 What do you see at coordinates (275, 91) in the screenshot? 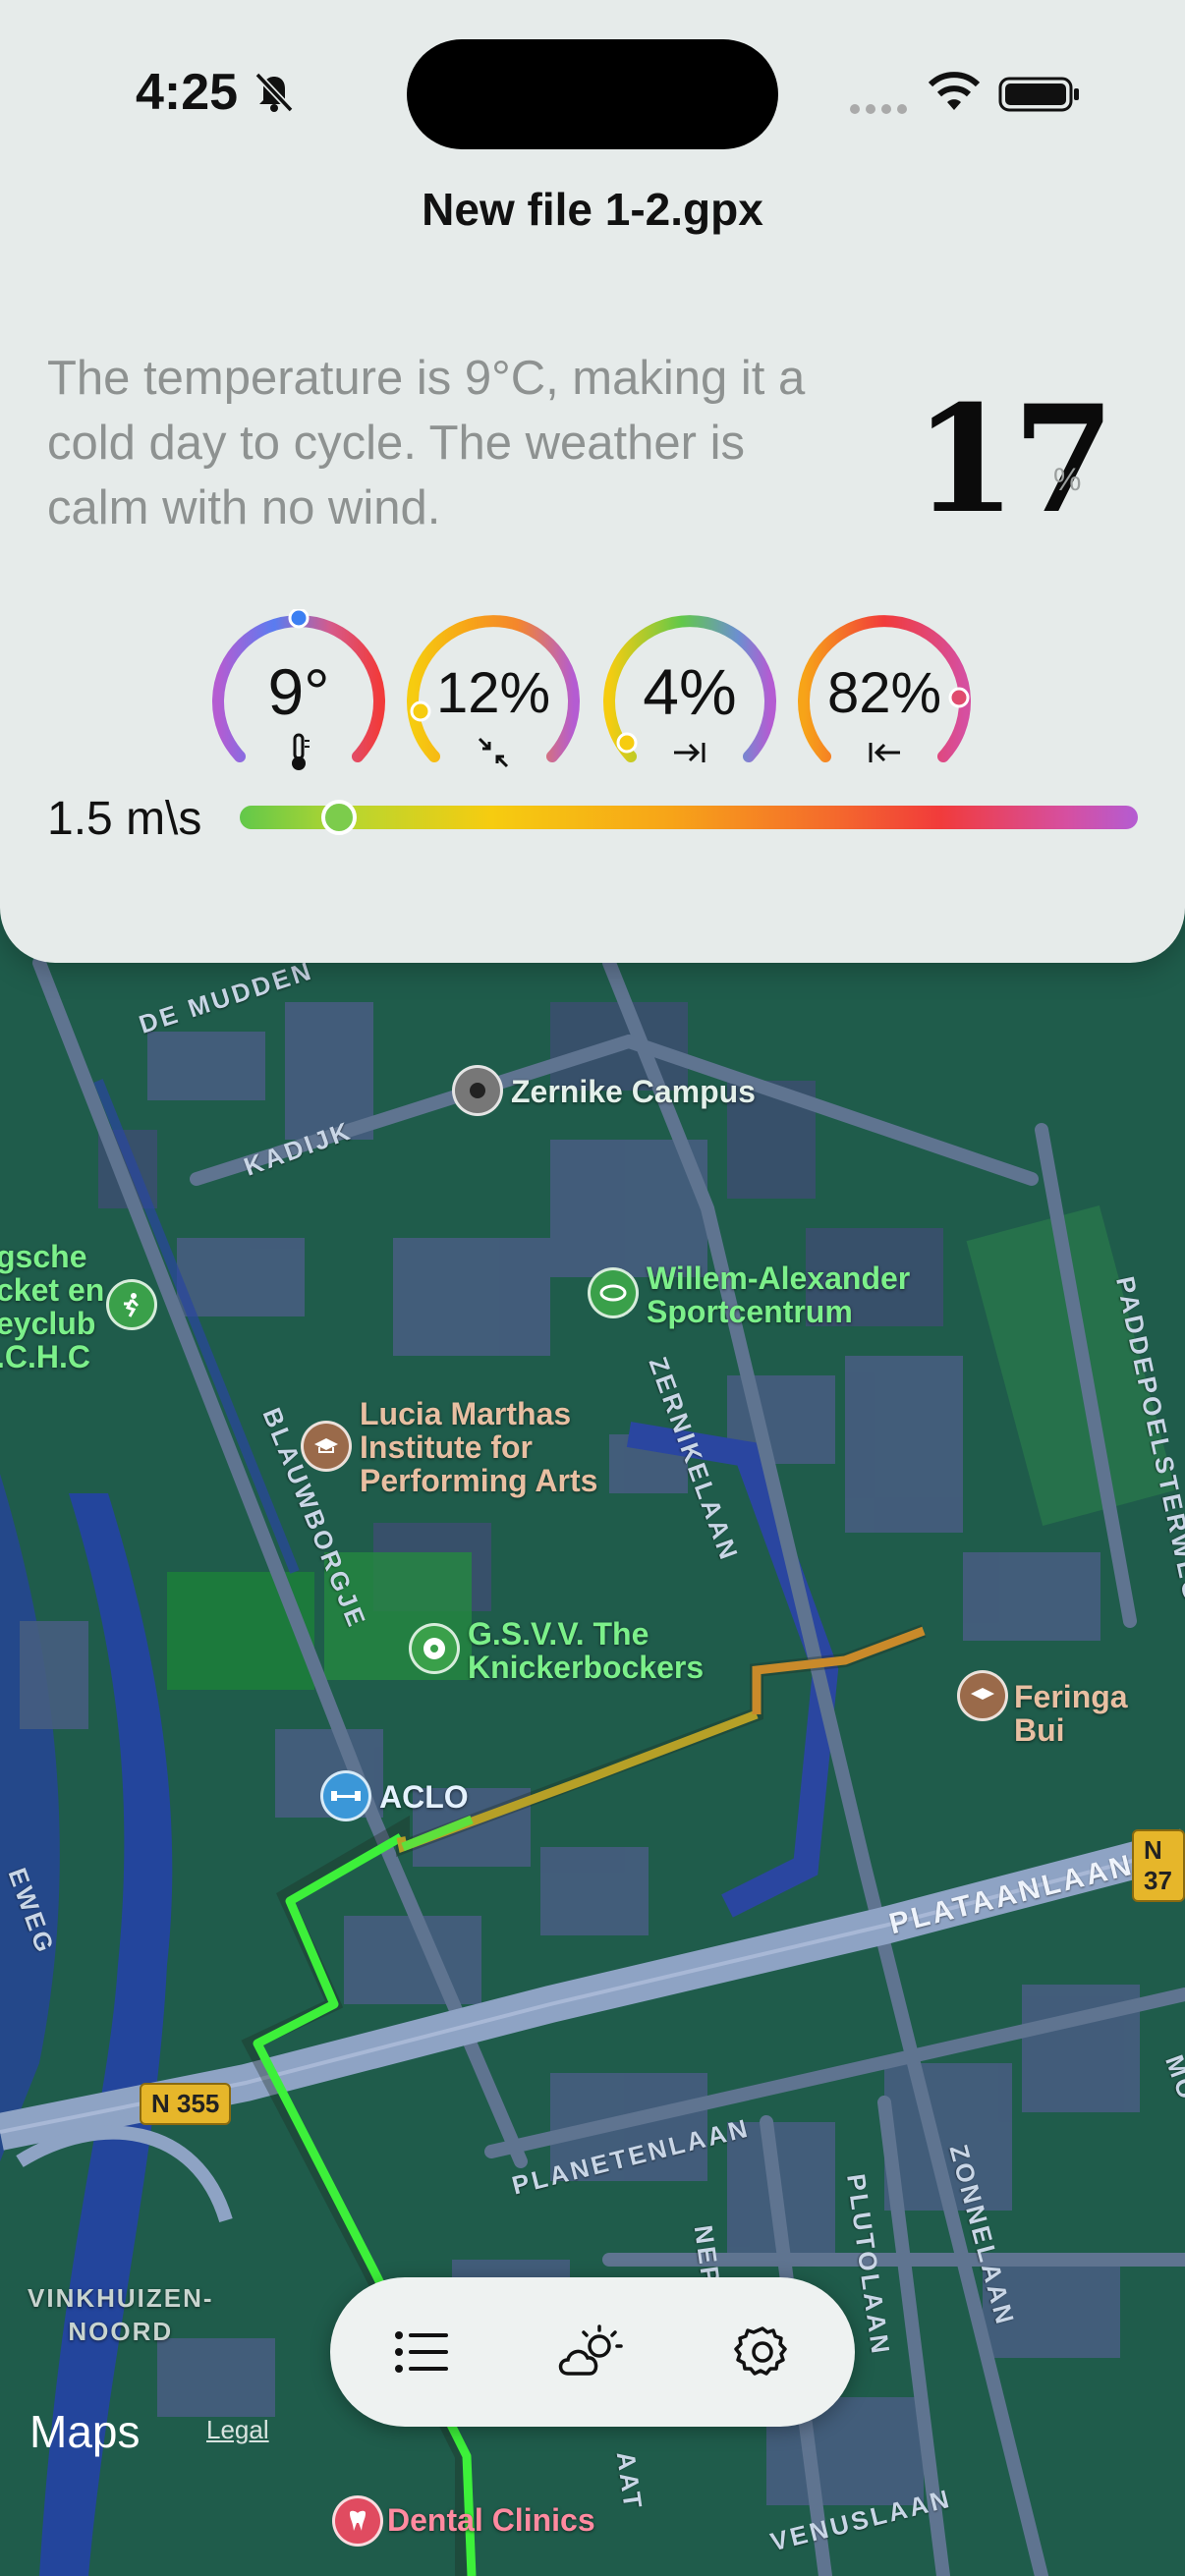
I see `bell-slash-icon` at bounding box center [275, 91].